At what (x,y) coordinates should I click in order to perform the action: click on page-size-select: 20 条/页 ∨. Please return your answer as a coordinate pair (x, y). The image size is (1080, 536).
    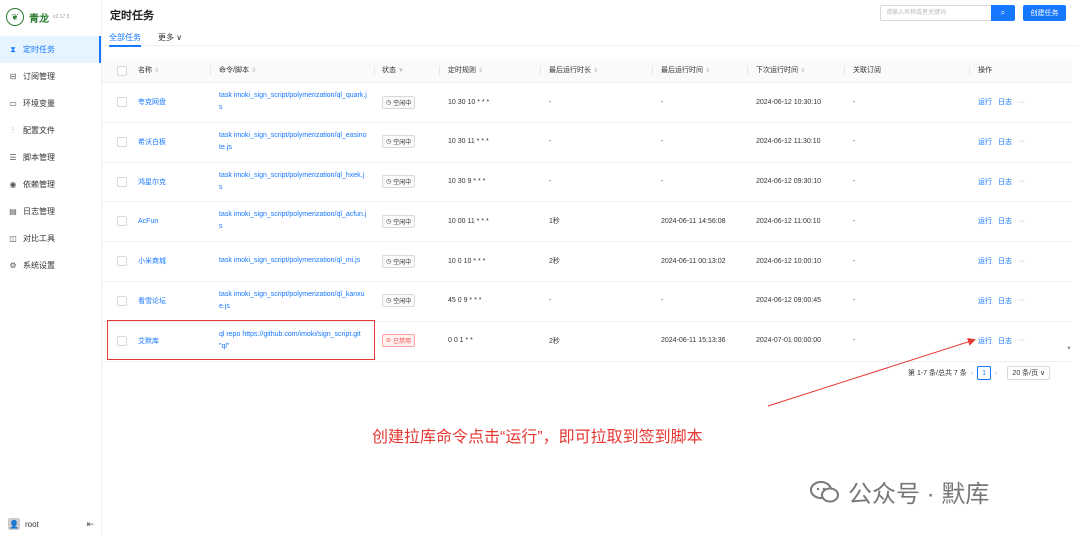
    Looking at the image, I should click on (1029, 373).